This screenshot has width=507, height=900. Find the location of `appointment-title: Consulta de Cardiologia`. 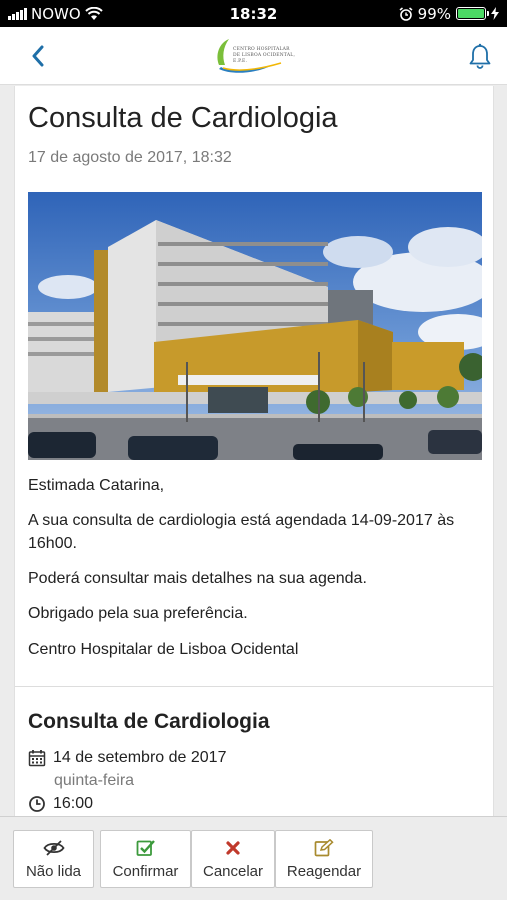

appointment-title: Consulta de Cardiologia is located at coordinates (149, 721).